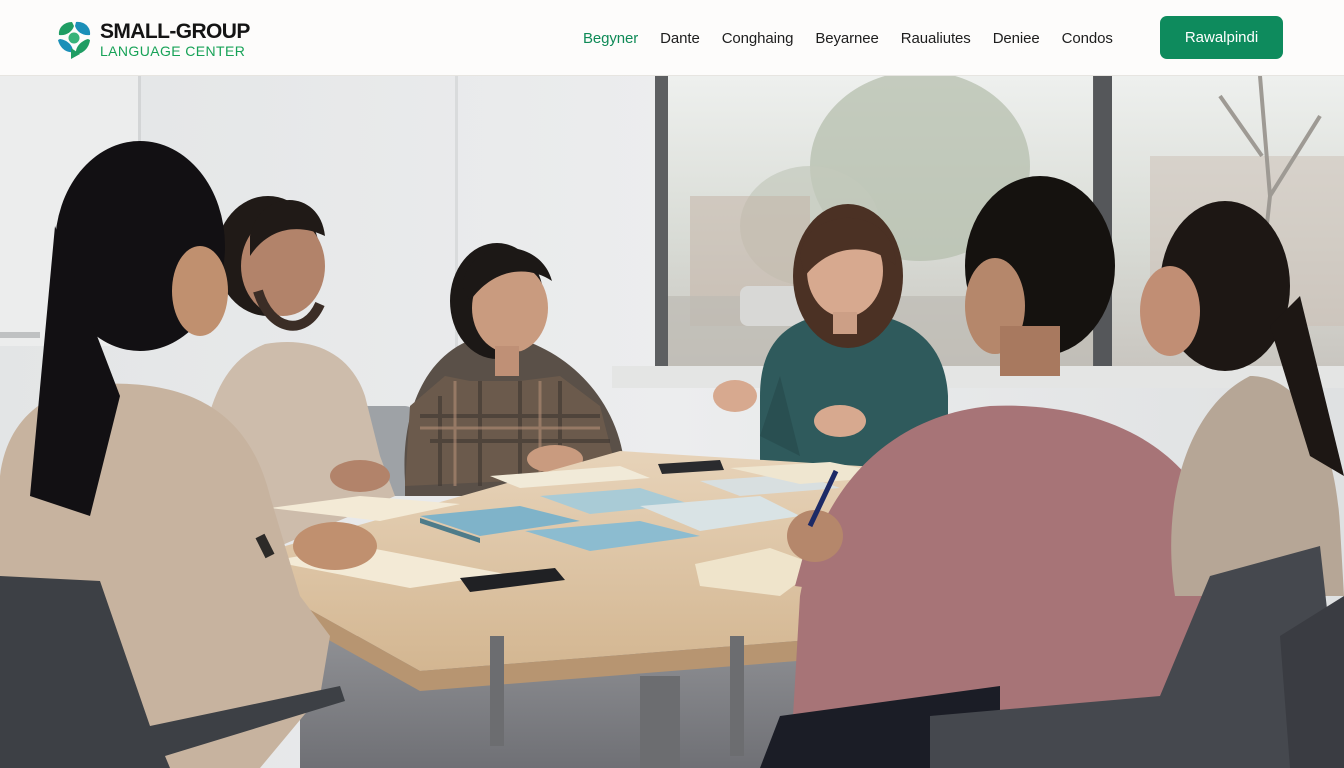  Describe the element at coordinates (1016, 38) in the screenshot. I see `nav-item-deniee: Deniee` at that location.